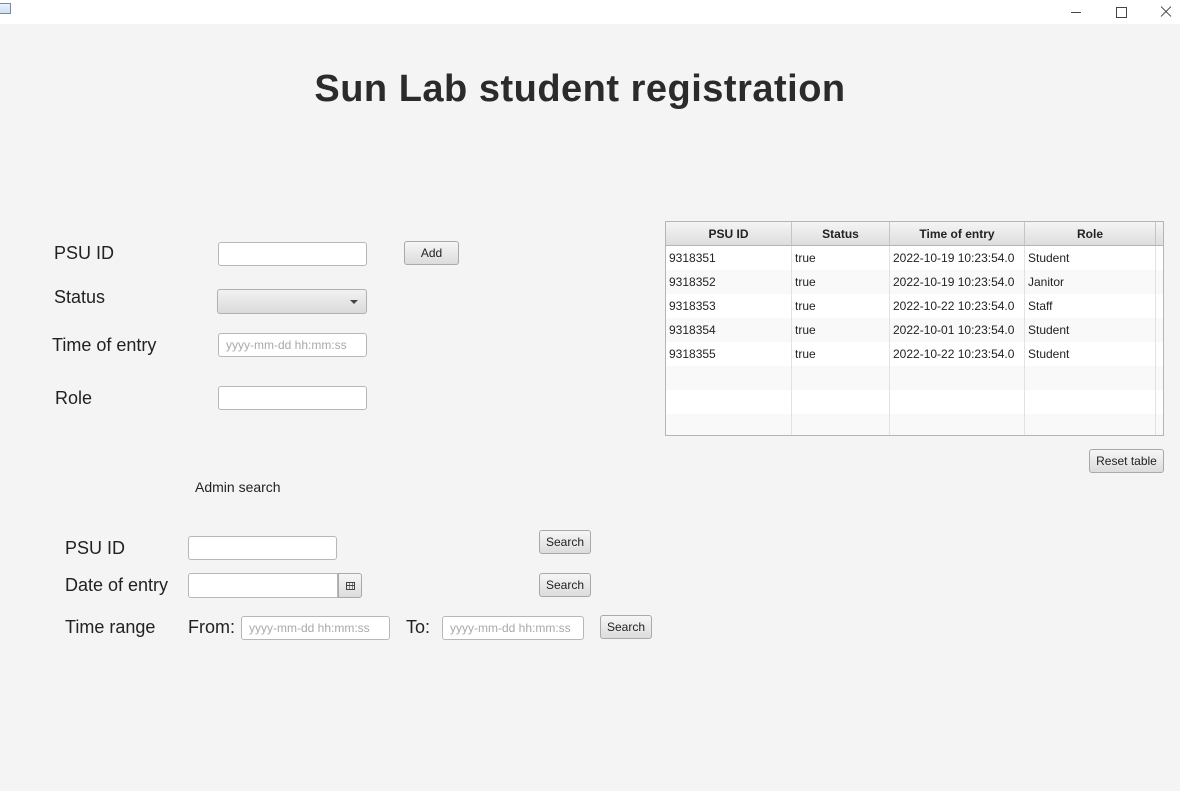  Describe the element at coordinates (84, 253) in the screenshot. I see `psu-id-label: PSU ID` at that location.